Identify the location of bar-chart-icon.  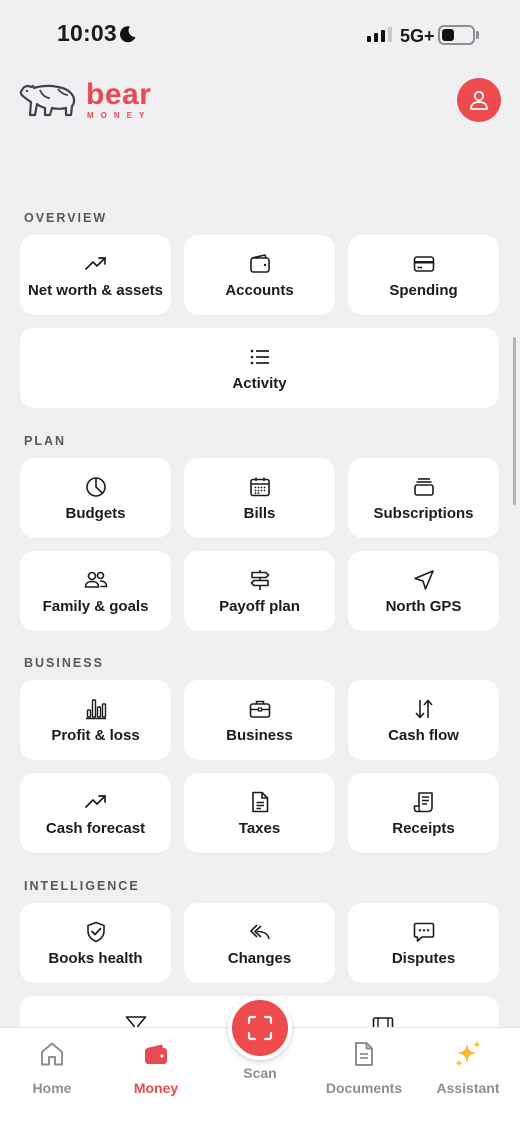
(95, 708).